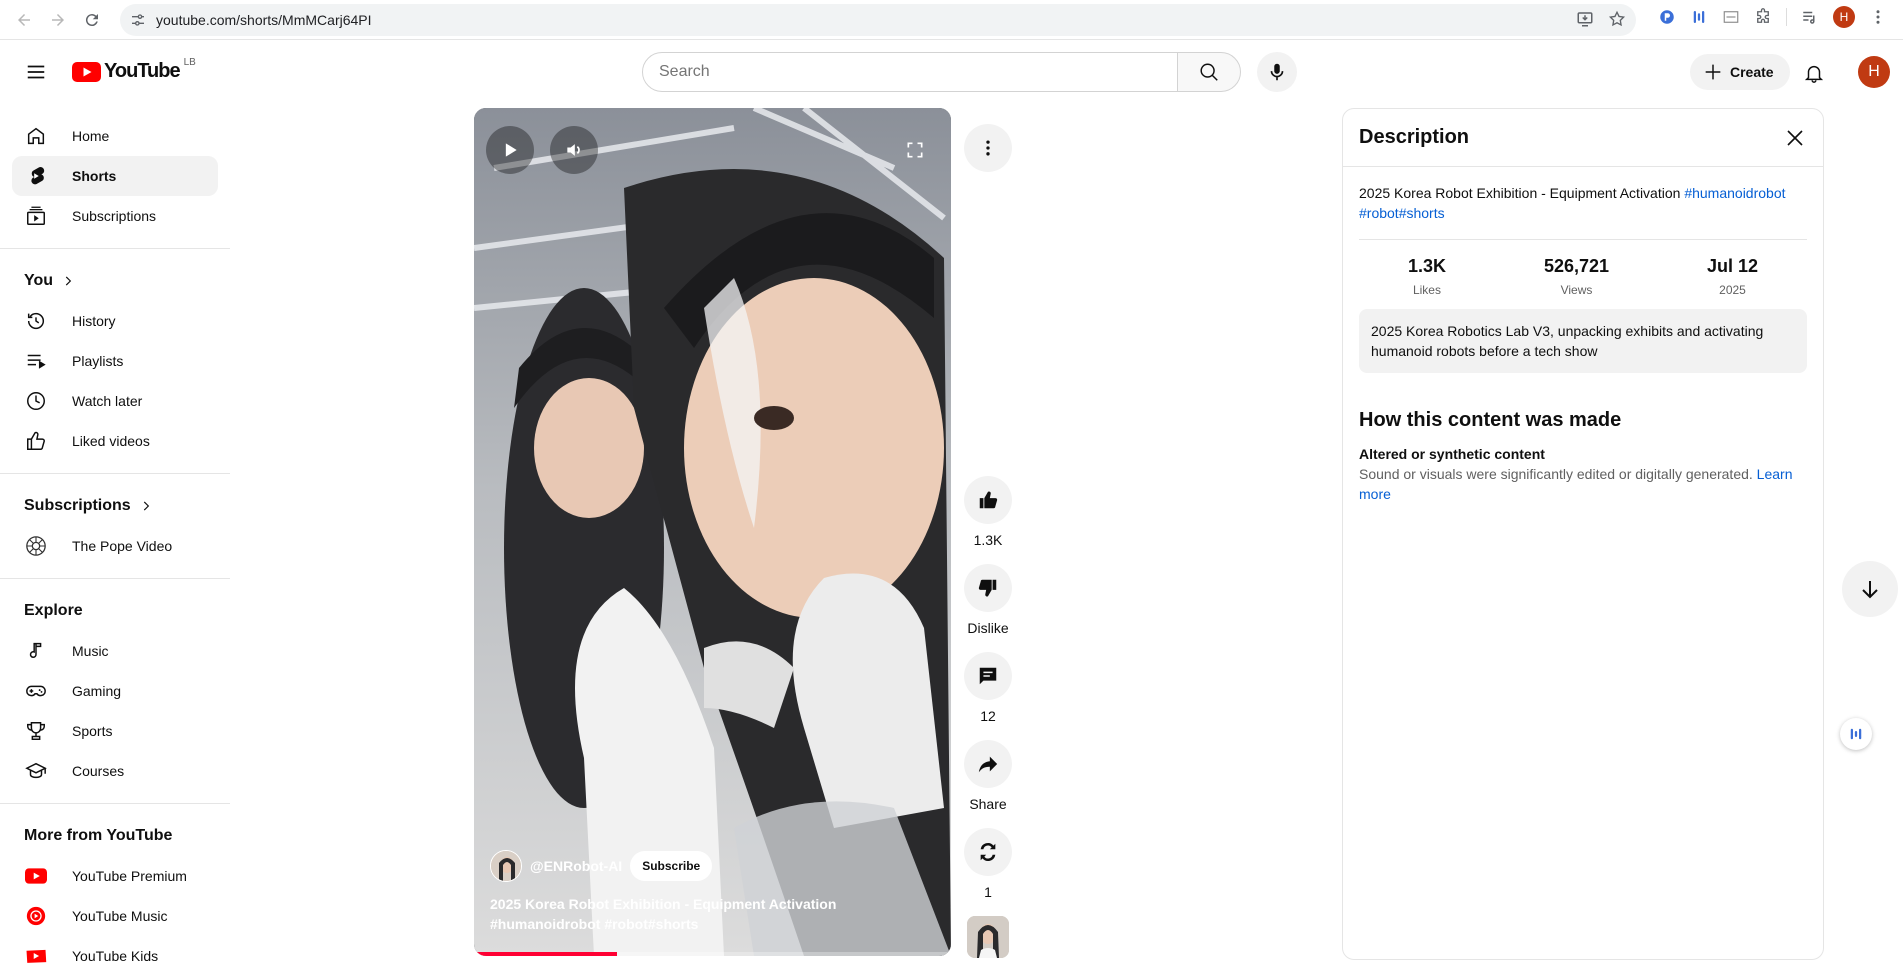  Describe the element at coordinates (115, 651) in the screenshot. I see `sidebar-item-music: Music` at that location.